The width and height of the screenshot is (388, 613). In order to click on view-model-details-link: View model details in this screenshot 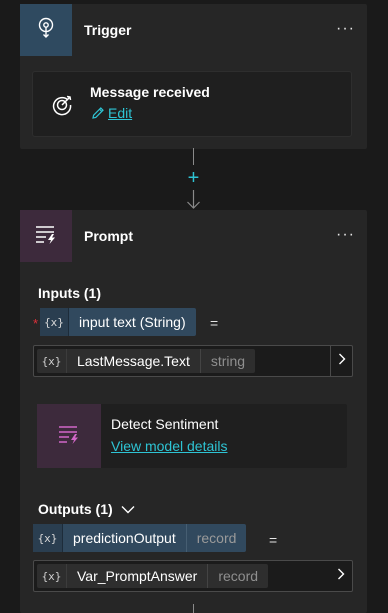, I will do `click(169, 446)`.